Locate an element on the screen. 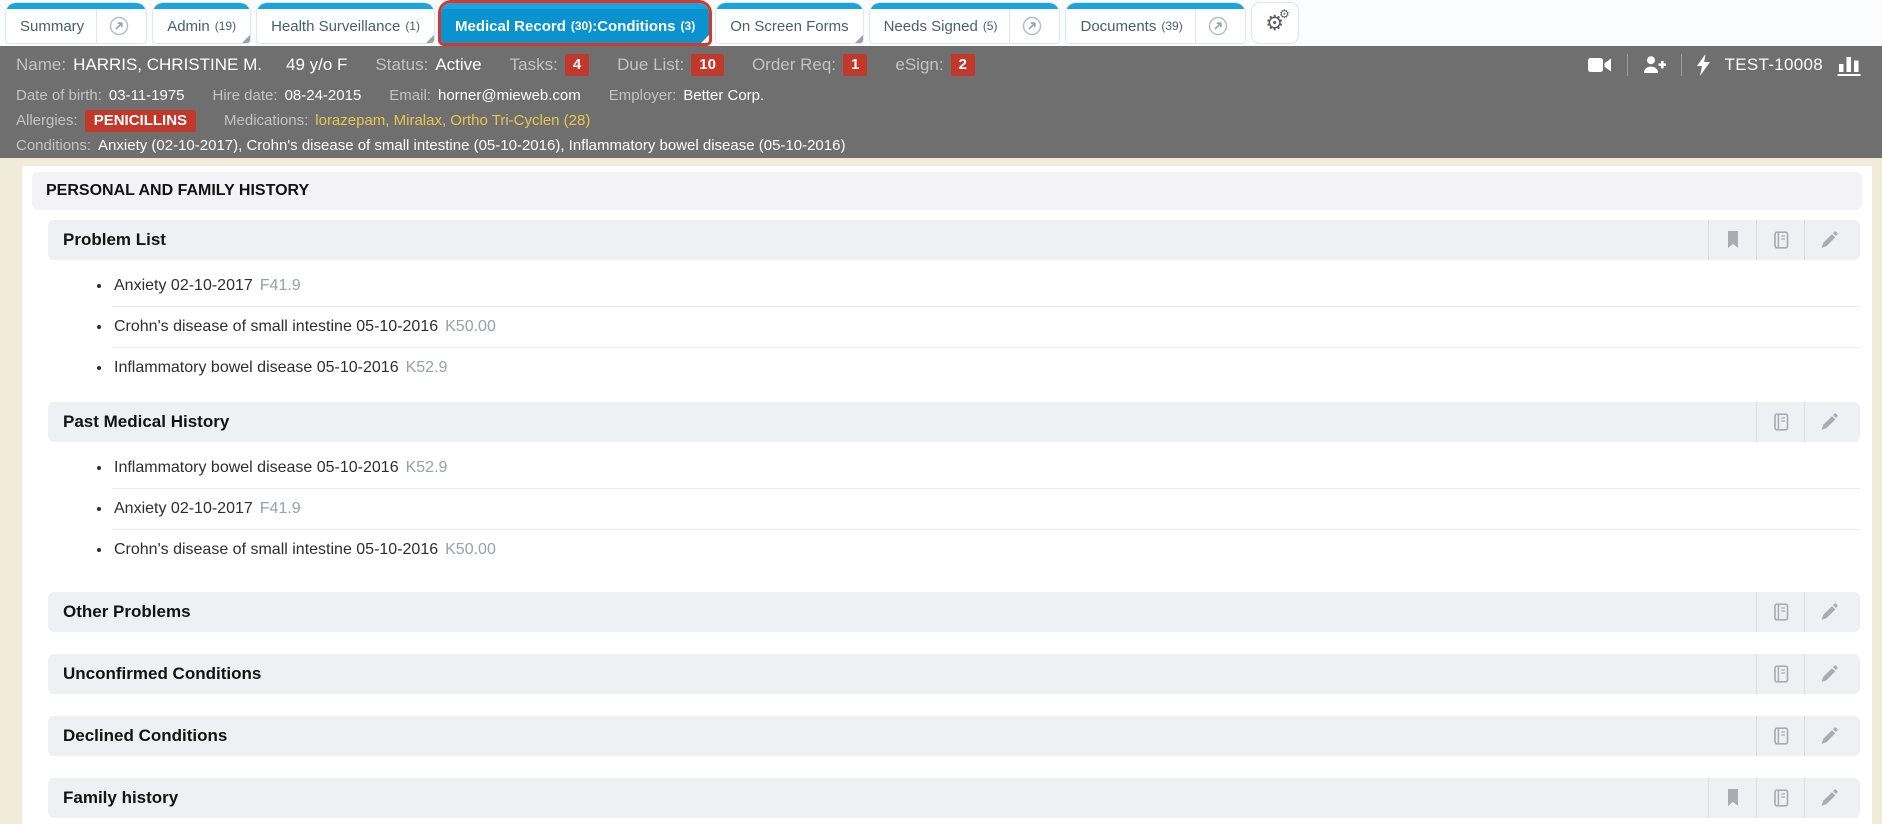 The width and height of the screenshot is (1882, 824). bar-chart-icon is located at coordinates (1850, 65).